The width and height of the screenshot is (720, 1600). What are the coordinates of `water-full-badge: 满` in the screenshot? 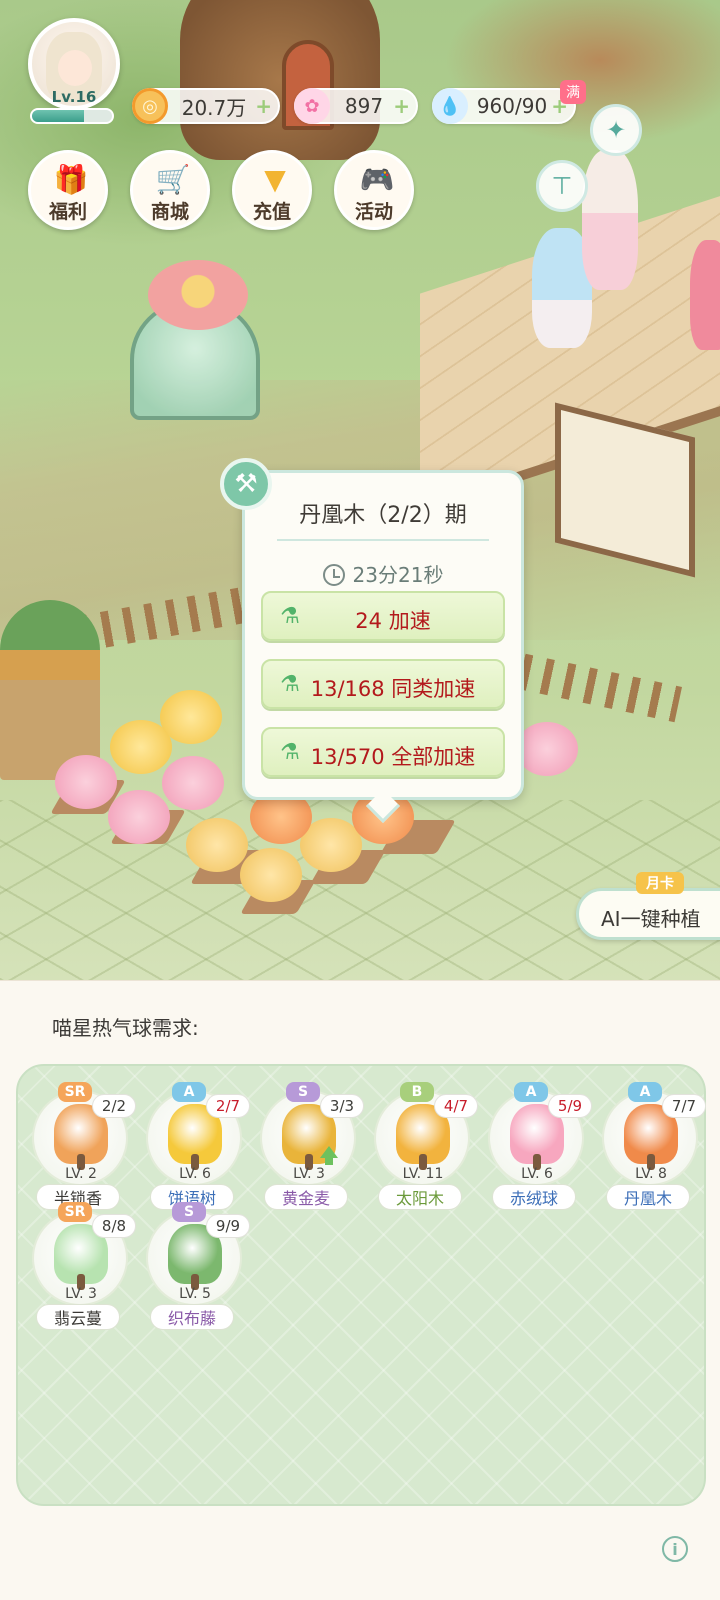 It's located at (573, 92).